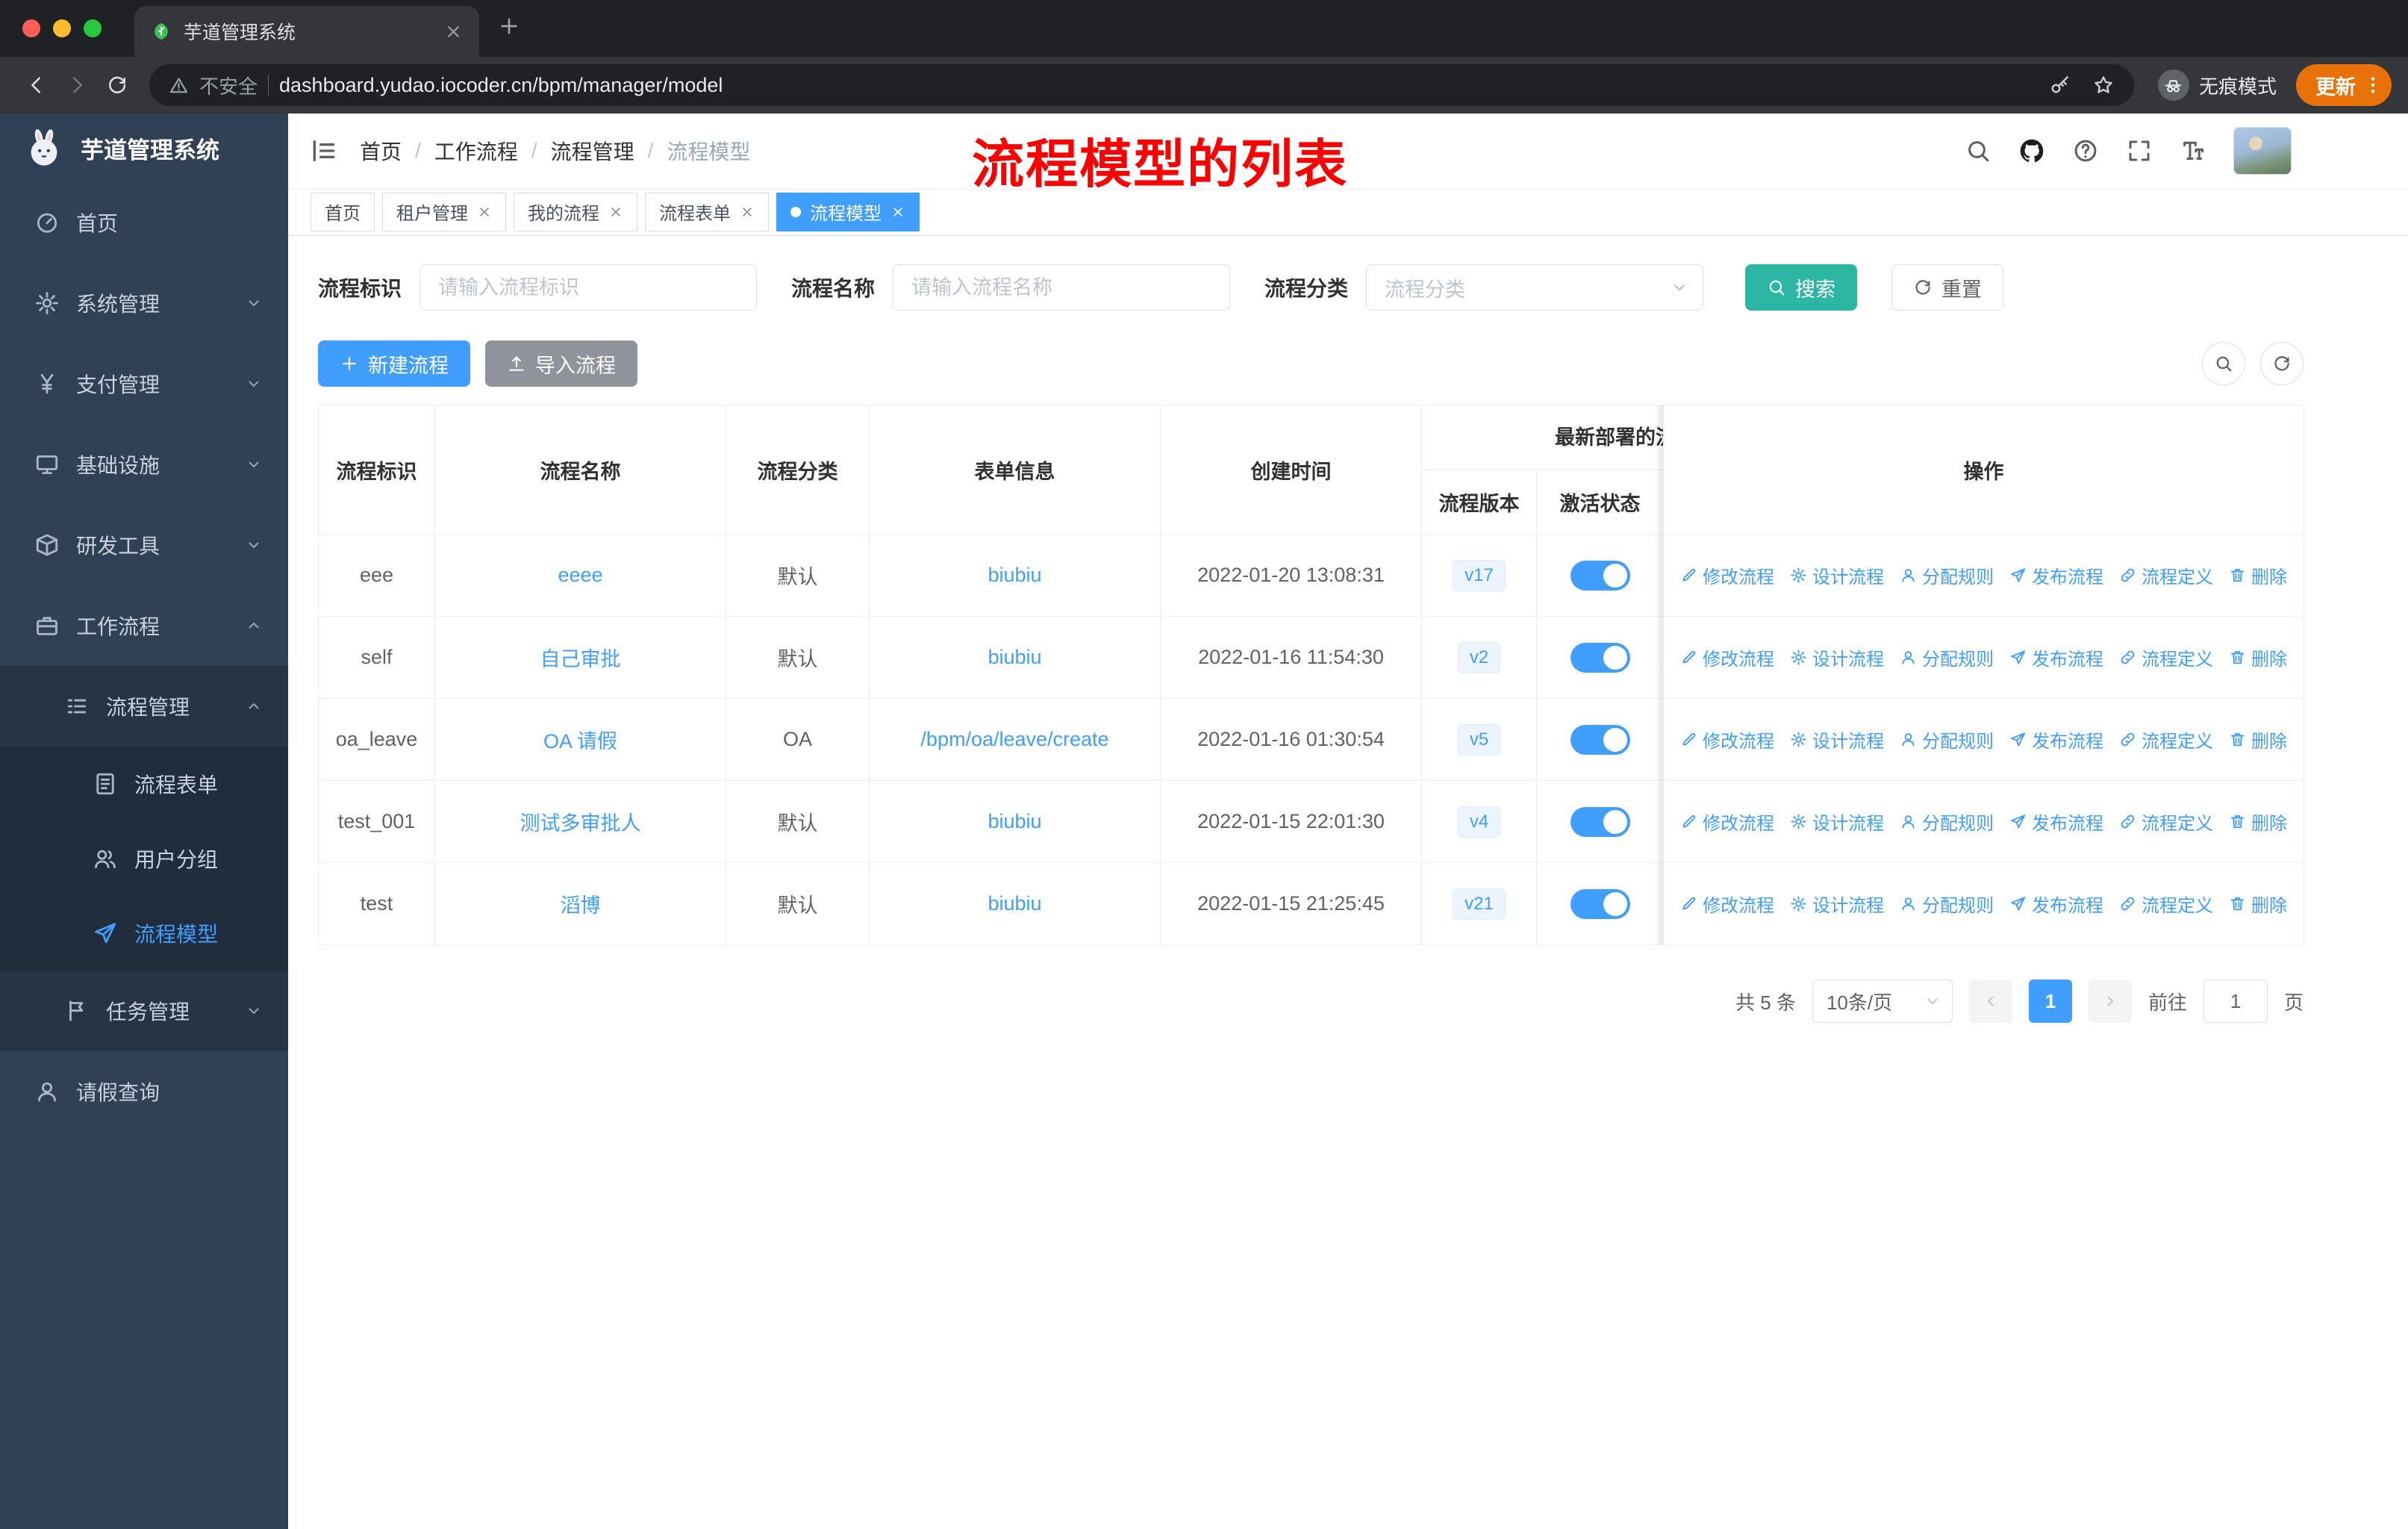 The width and height of the screenshot is (2408, 1529). I want to click on sidebar-item-dev-tools: 研发工具, so click(144, 545).